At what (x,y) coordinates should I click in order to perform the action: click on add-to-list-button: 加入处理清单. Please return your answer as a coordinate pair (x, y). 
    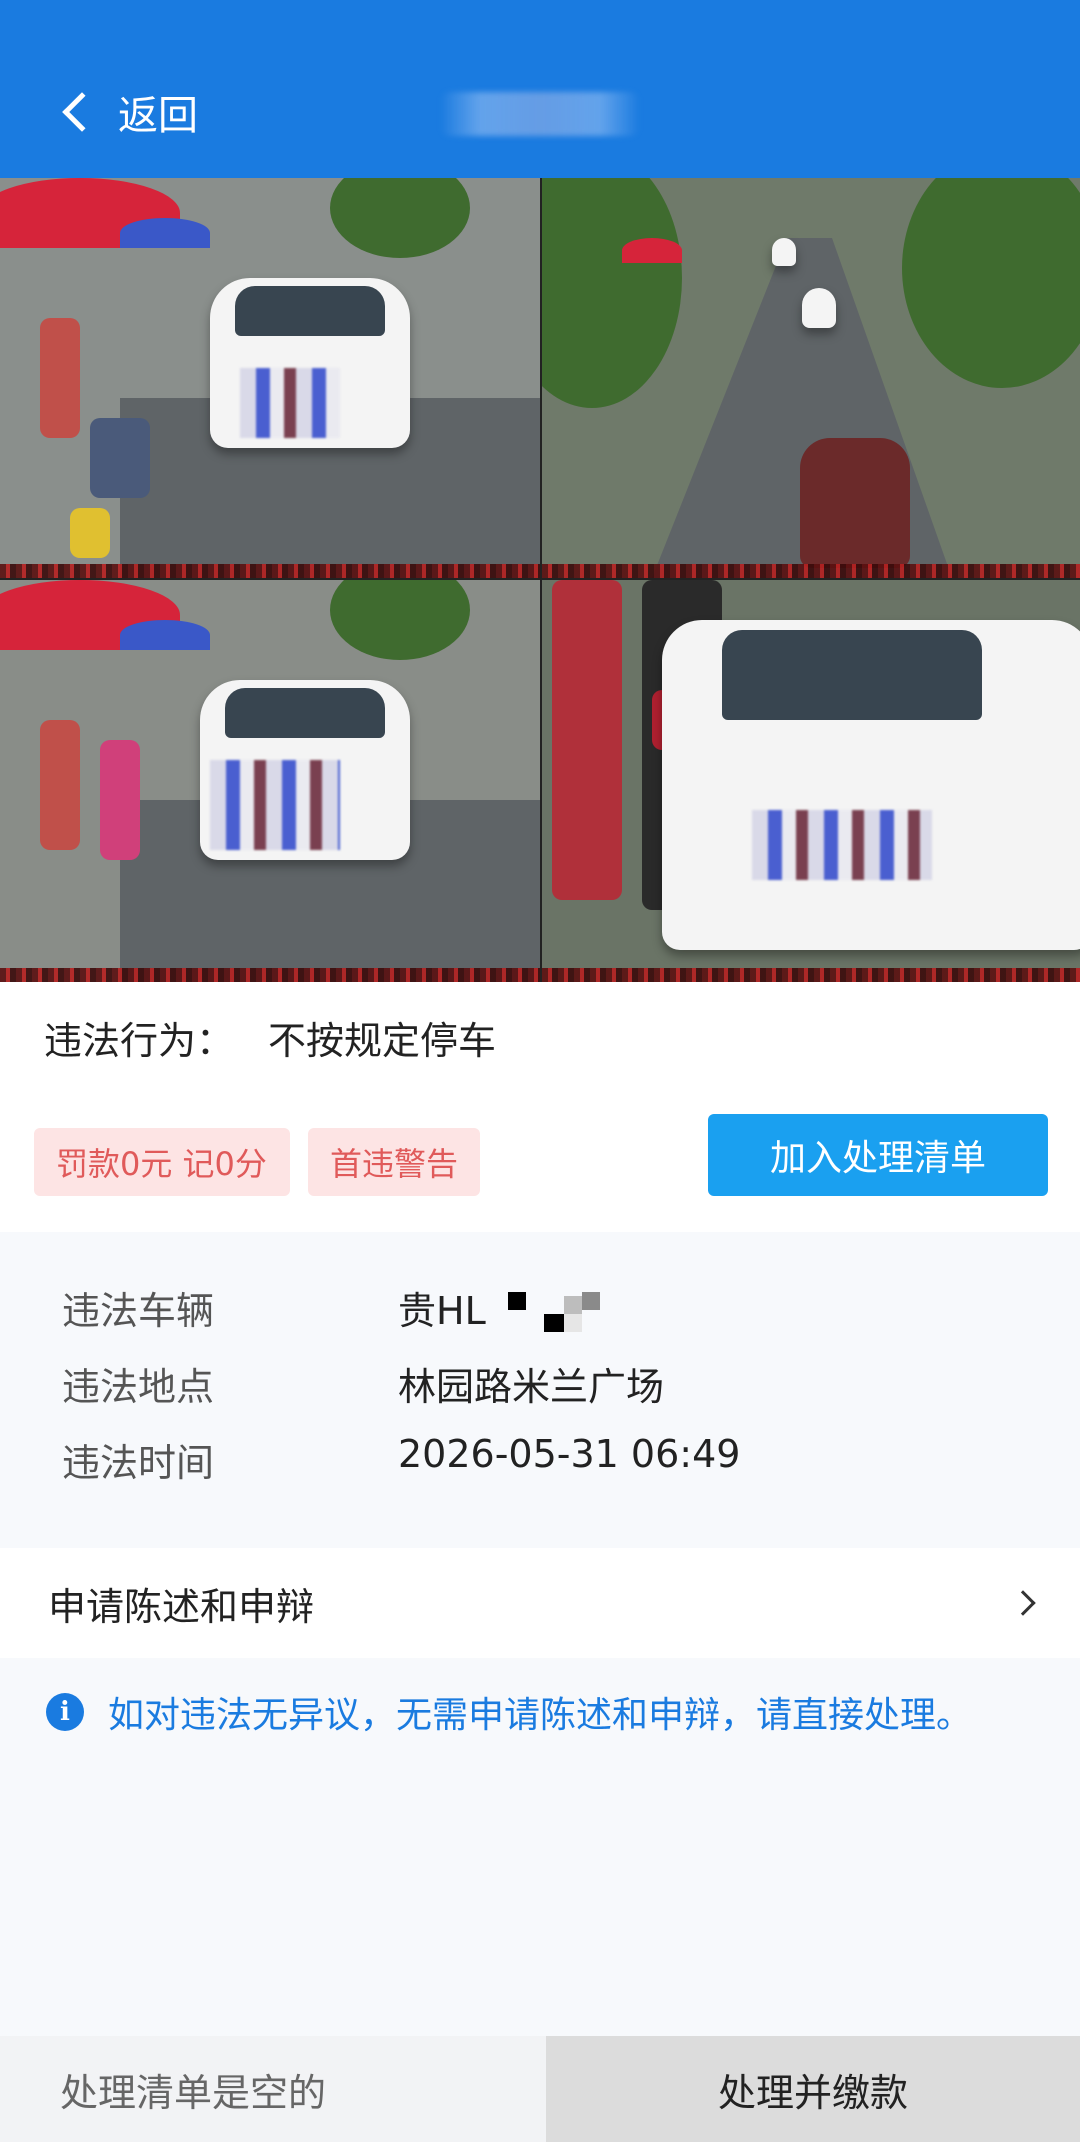
    Looking at the image, I should click on (878, 1155).